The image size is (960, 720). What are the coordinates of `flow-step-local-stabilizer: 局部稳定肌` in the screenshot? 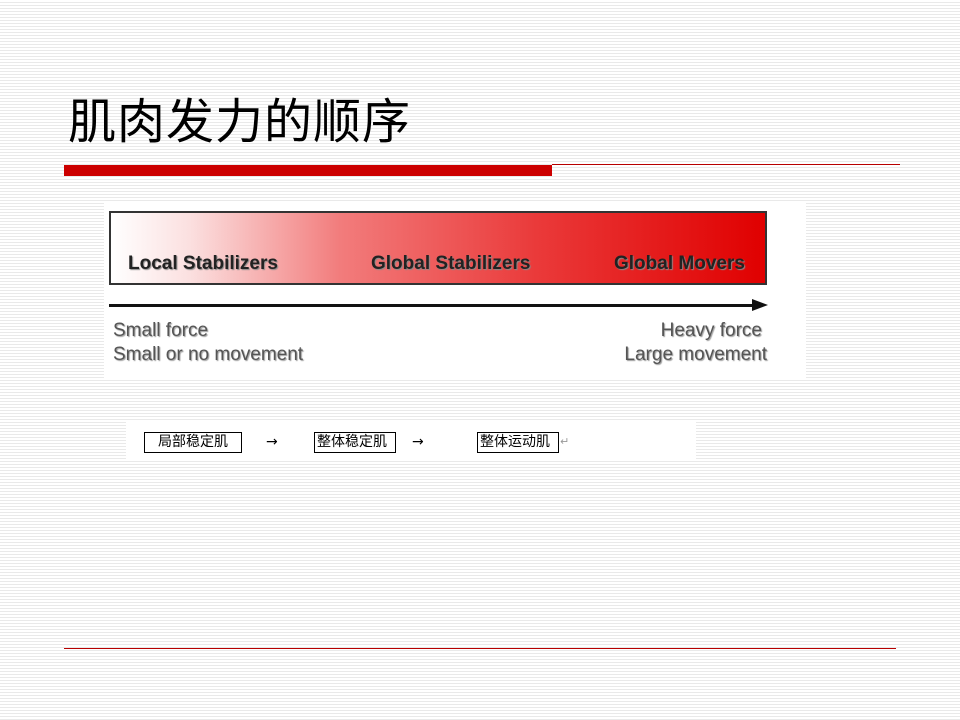 It's located at (193, 442).